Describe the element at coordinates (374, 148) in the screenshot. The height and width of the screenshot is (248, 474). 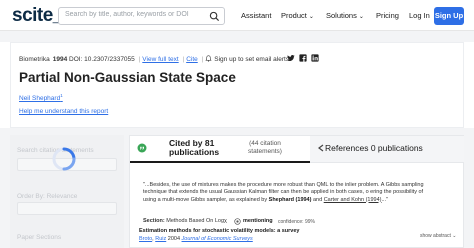
I see `references-count: References 0 publications` at that location.